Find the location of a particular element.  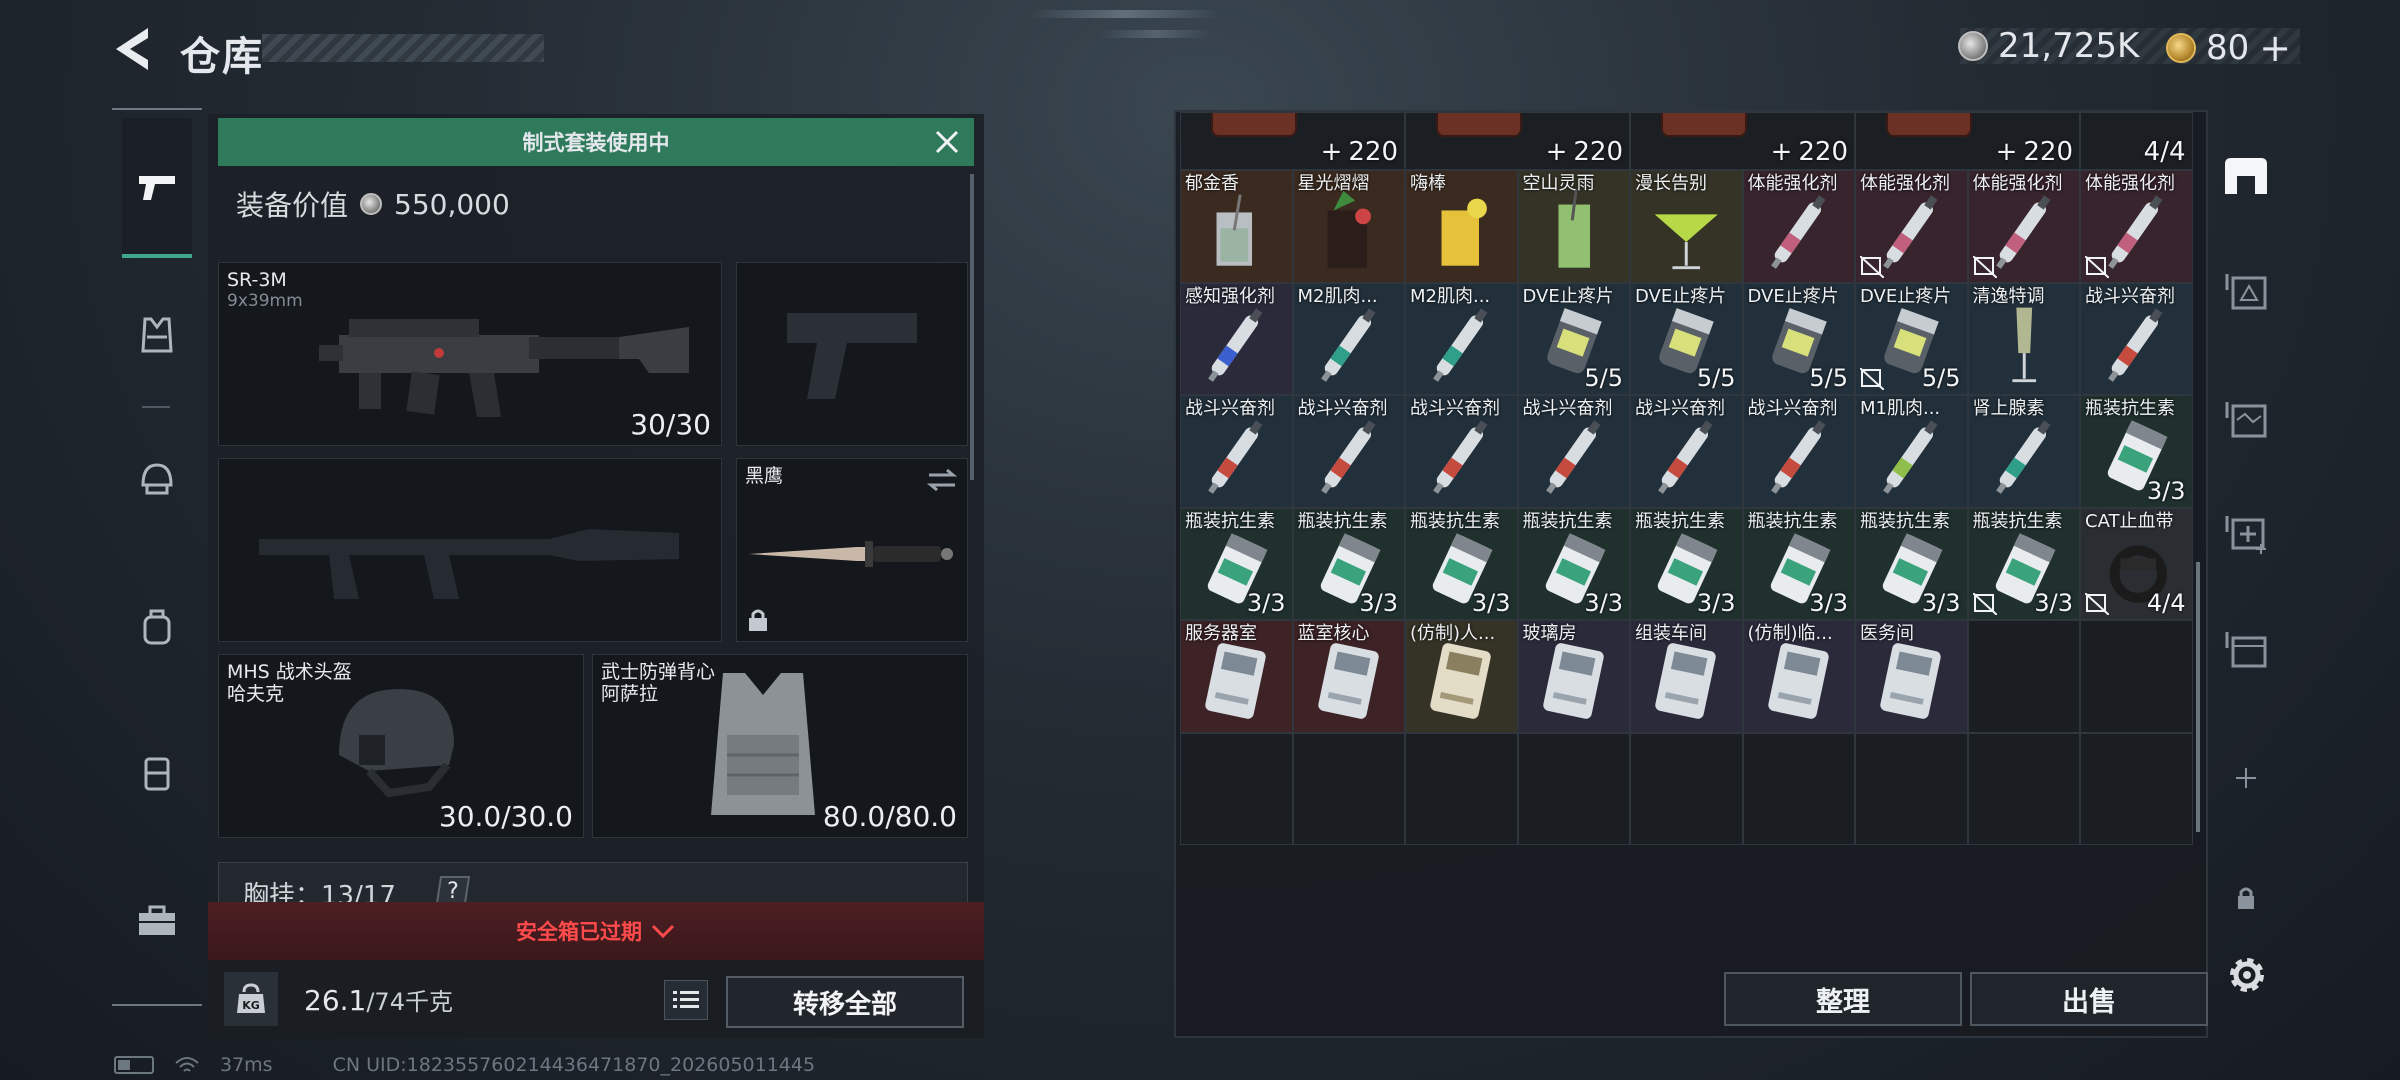

settings-gear-icon is located at coordinates (2247, 975).